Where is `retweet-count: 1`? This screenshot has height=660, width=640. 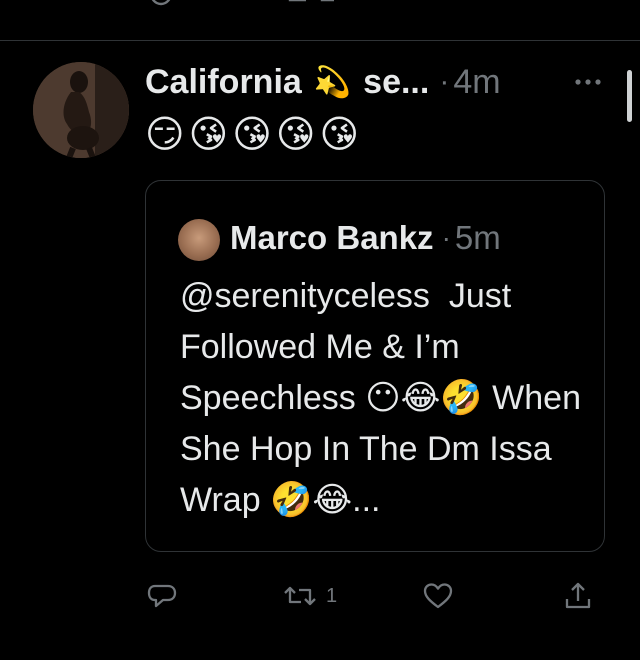
retweet-count: 1 is located at coordinates (332, 595).